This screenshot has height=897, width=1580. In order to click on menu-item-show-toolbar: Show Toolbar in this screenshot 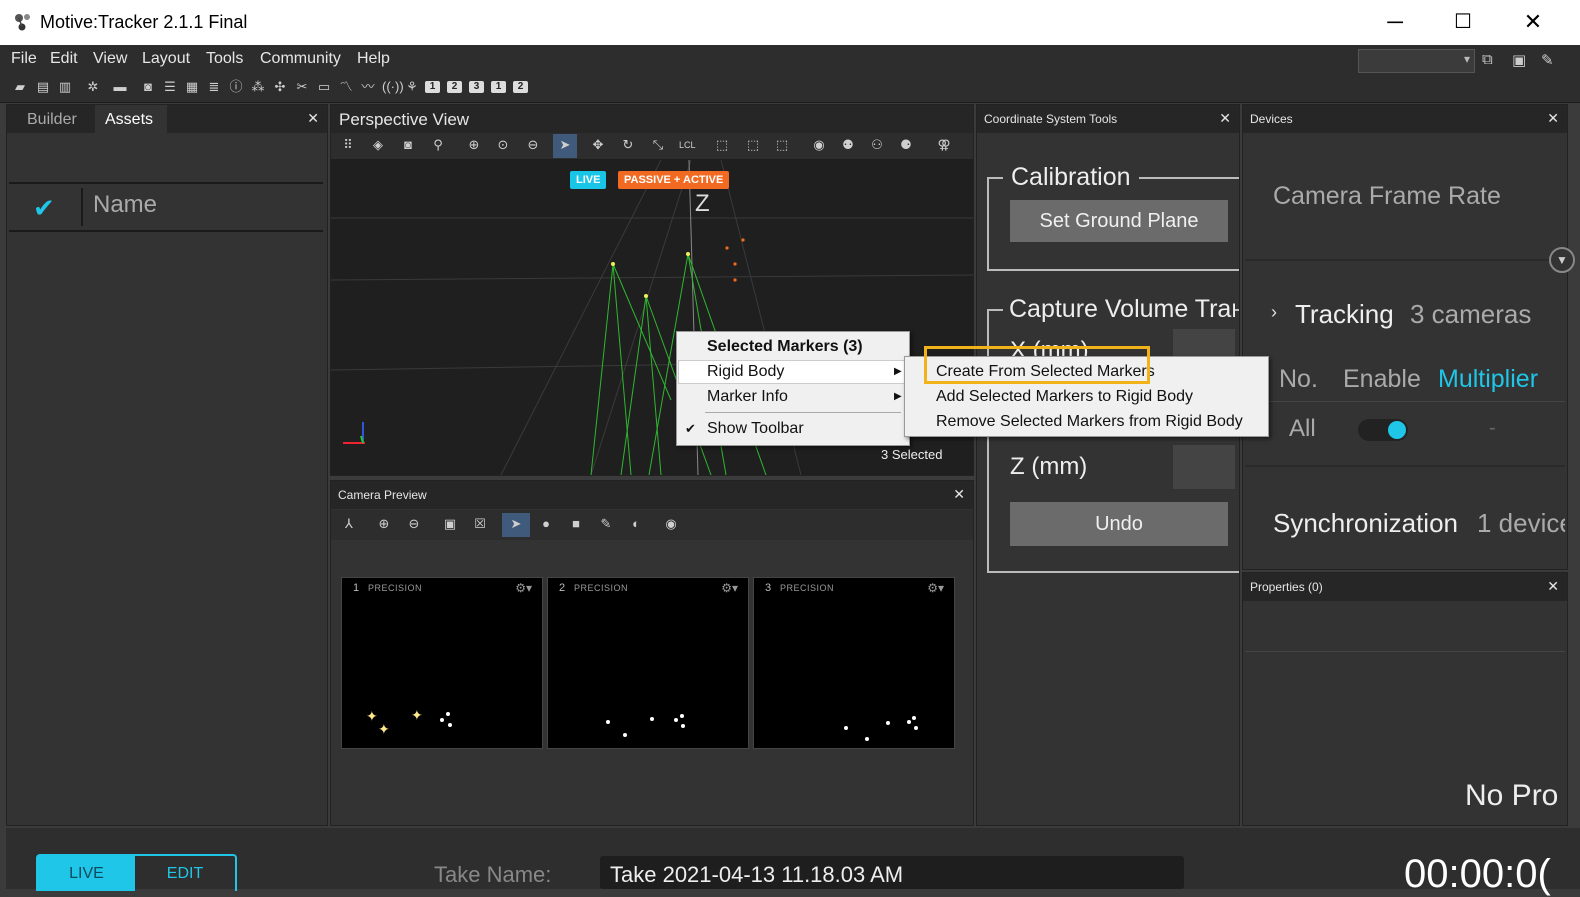, I will do `click(755, 429)`.